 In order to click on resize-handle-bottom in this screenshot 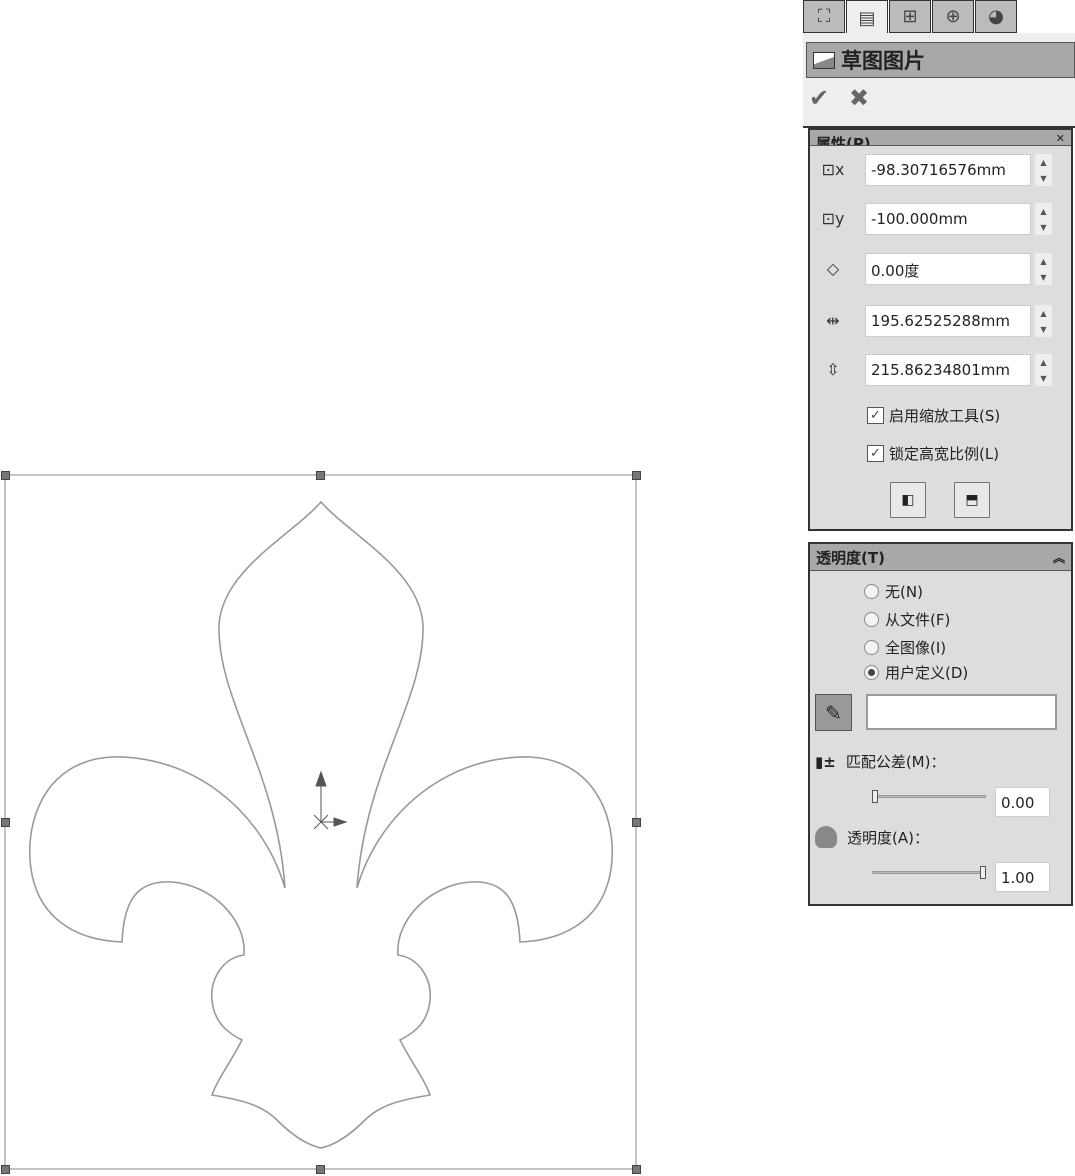, I will do `click(320, 1169)`.